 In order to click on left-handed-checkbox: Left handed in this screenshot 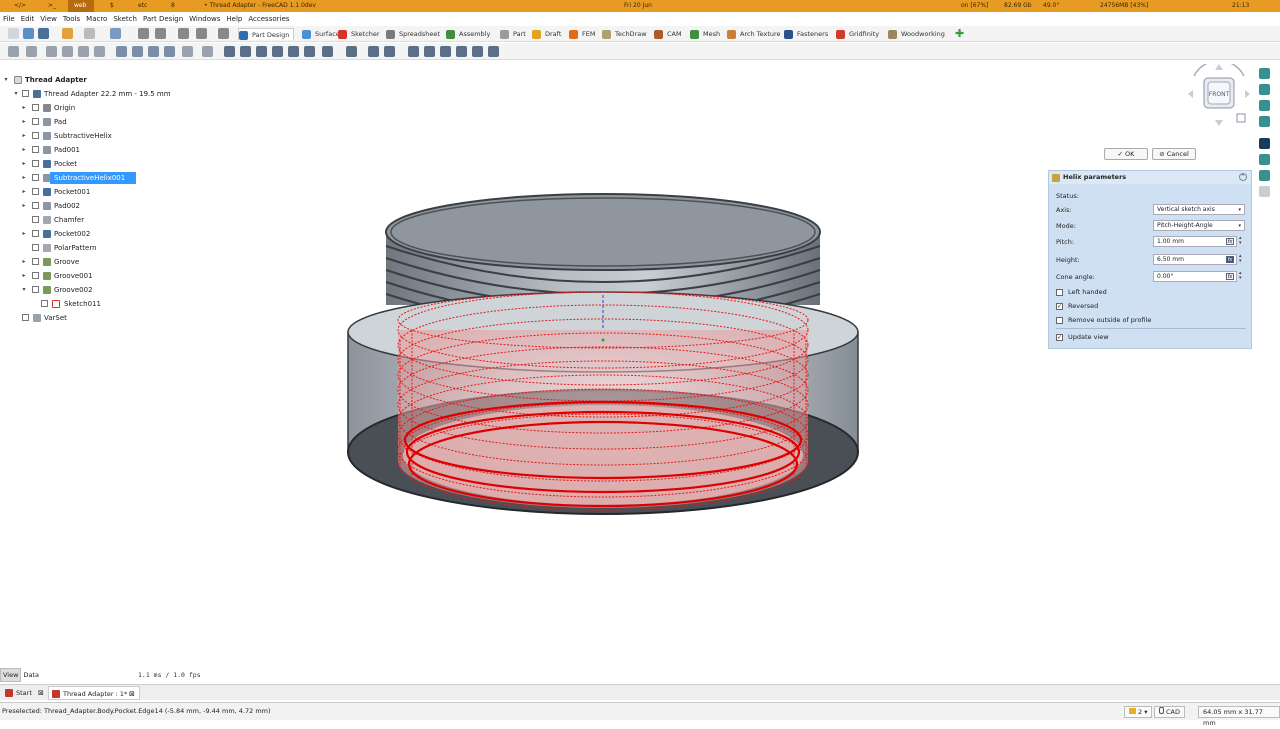, I will do `click(1081, 292)`.